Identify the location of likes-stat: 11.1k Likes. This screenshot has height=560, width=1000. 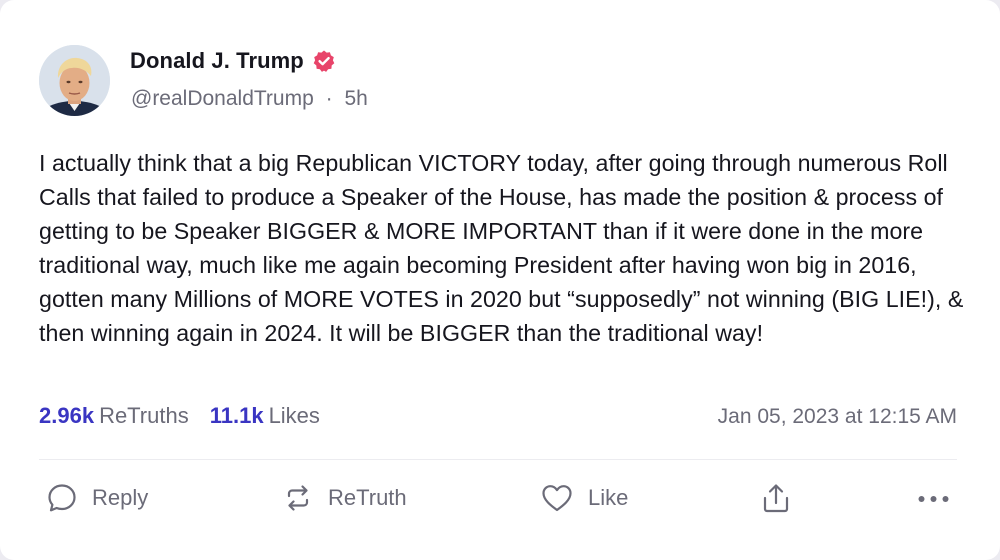
(265, 416).